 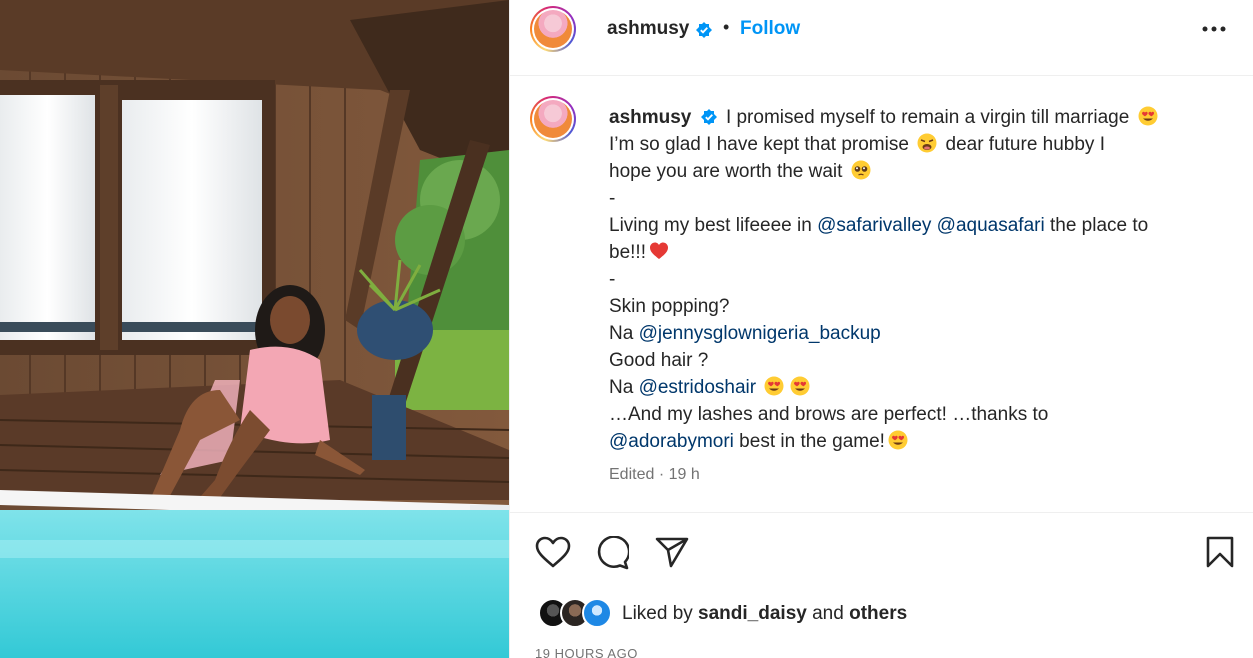 I want to click on caption-text: dear future hubby I, so click(x=1022, y=144).